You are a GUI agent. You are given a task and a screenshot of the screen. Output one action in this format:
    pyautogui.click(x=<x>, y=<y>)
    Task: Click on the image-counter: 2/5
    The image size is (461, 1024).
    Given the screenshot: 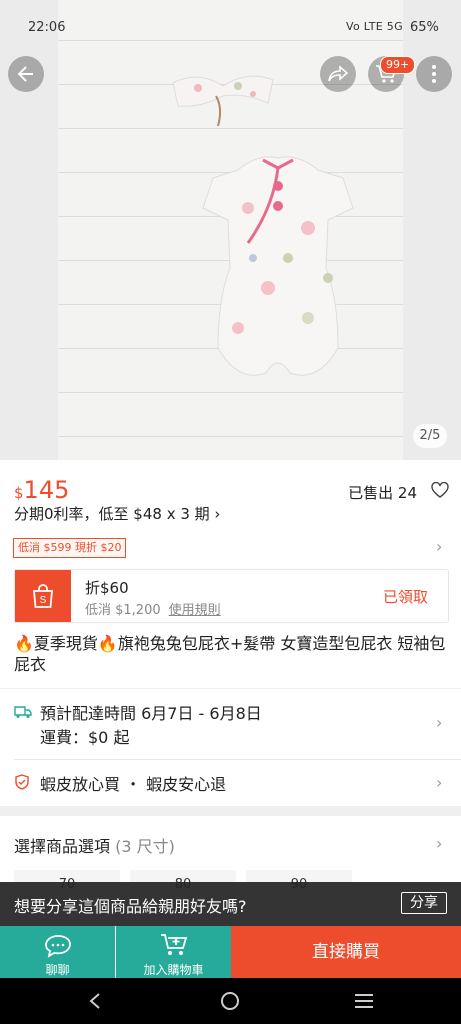 What is the action you would take?
    pyautogui.click(x=430, y=436)
    